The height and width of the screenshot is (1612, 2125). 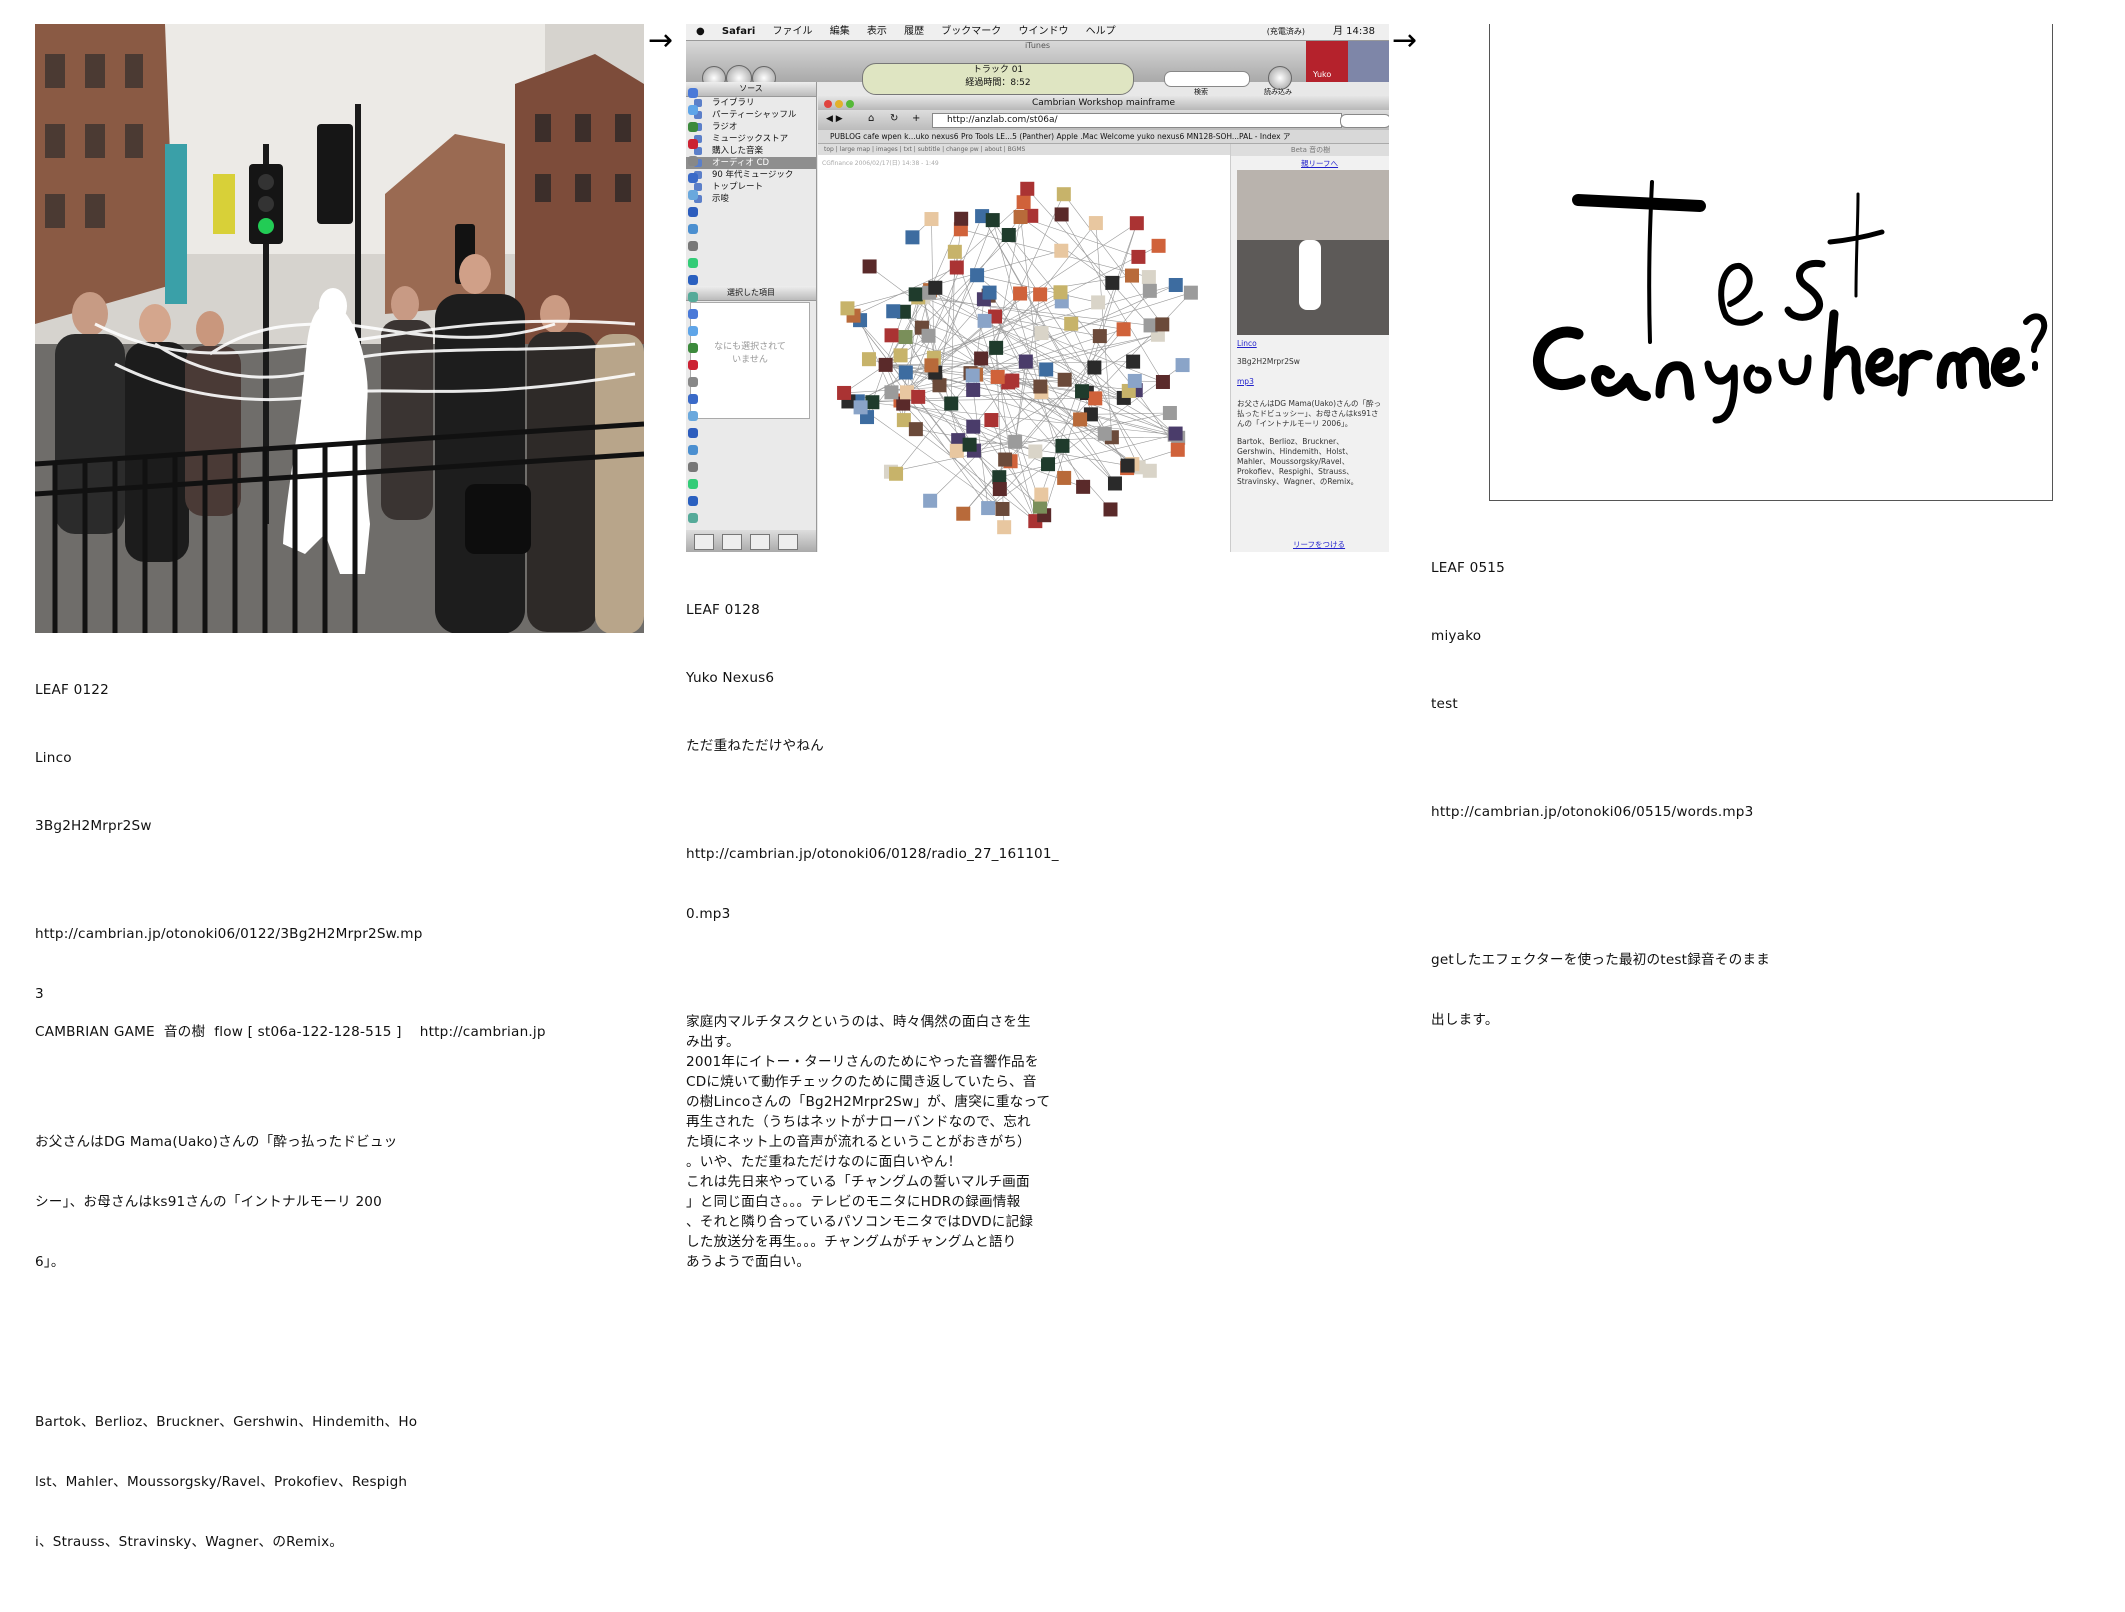 I want to click on desc-line: 2001年にイトー・ターリさんのためにやった音響作品を, so click(x=911, y=1062).